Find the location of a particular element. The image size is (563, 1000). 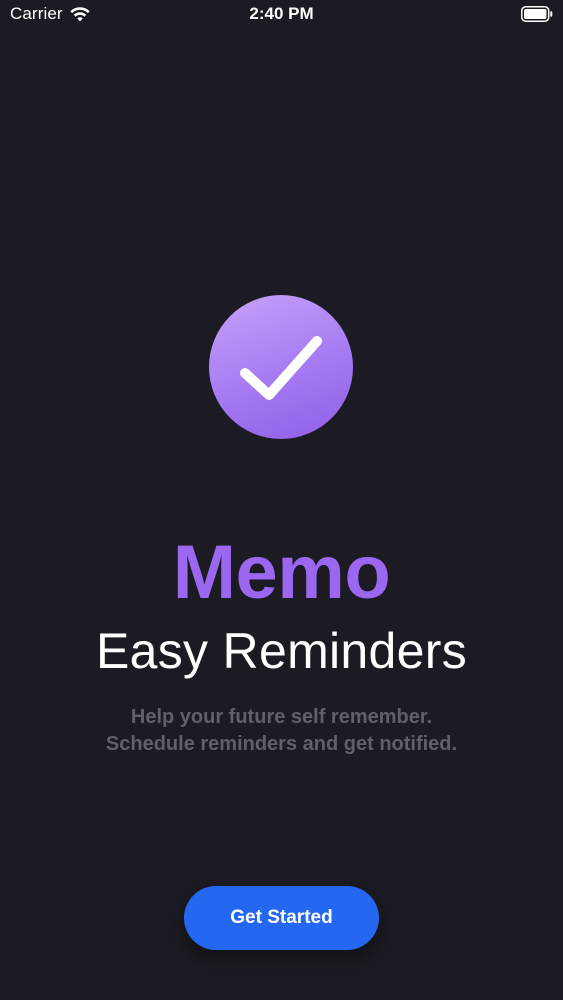

status-time: 2:40 PM is located at coordinates (281, 13).